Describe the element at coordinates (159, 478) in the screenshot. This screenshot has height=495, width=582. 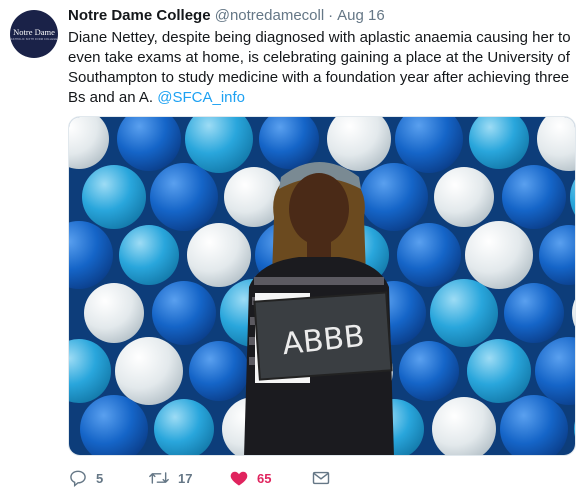
I see `retweet-icon` at that location.